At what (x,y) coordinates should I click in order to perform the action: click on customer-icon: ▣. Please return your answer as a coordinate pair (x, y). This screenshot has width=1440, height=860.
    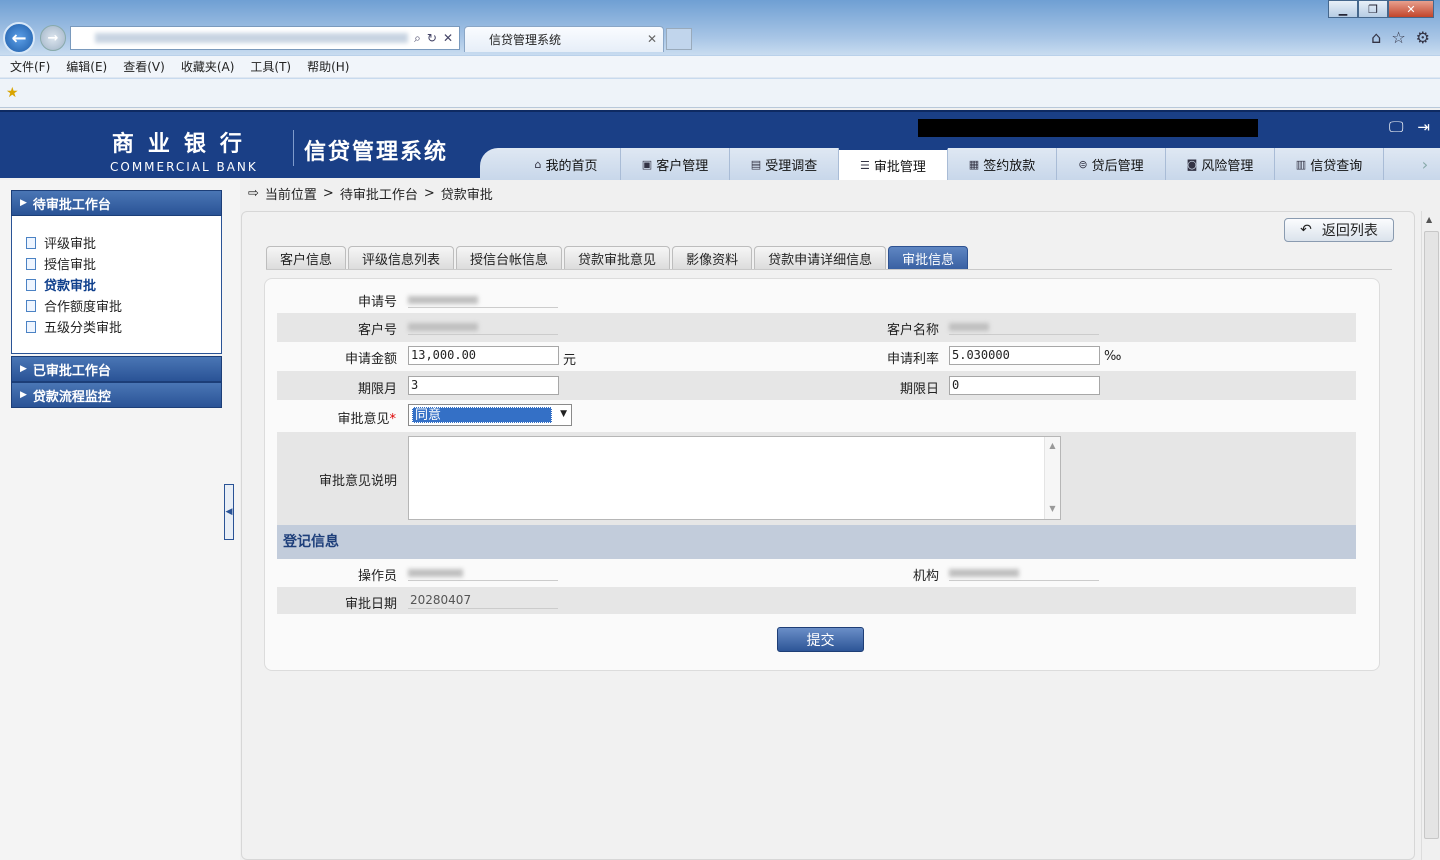
    Looking at the image, I should click on (647, 164).